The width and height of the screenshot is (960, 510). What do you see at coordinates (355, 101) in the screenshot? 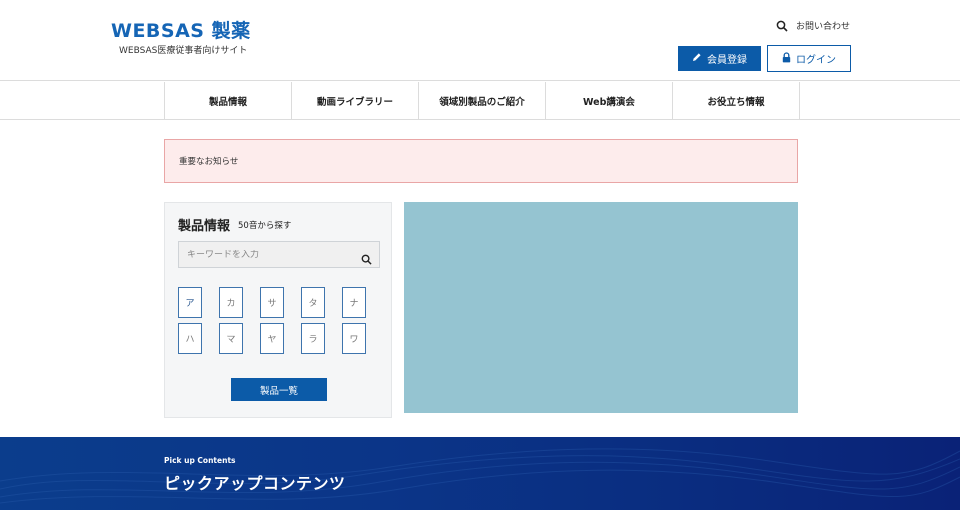
I see `nav-item-video-library: 動画ライブラリー` at bounding box center [355, 101].